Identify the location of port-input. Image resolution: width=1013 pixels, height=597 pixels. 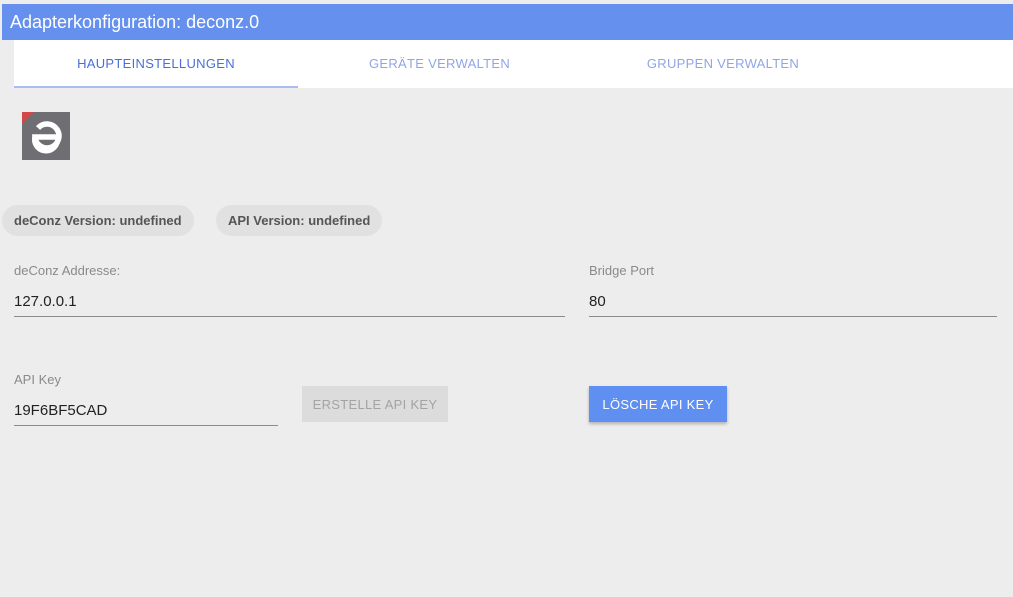
(793, 302).